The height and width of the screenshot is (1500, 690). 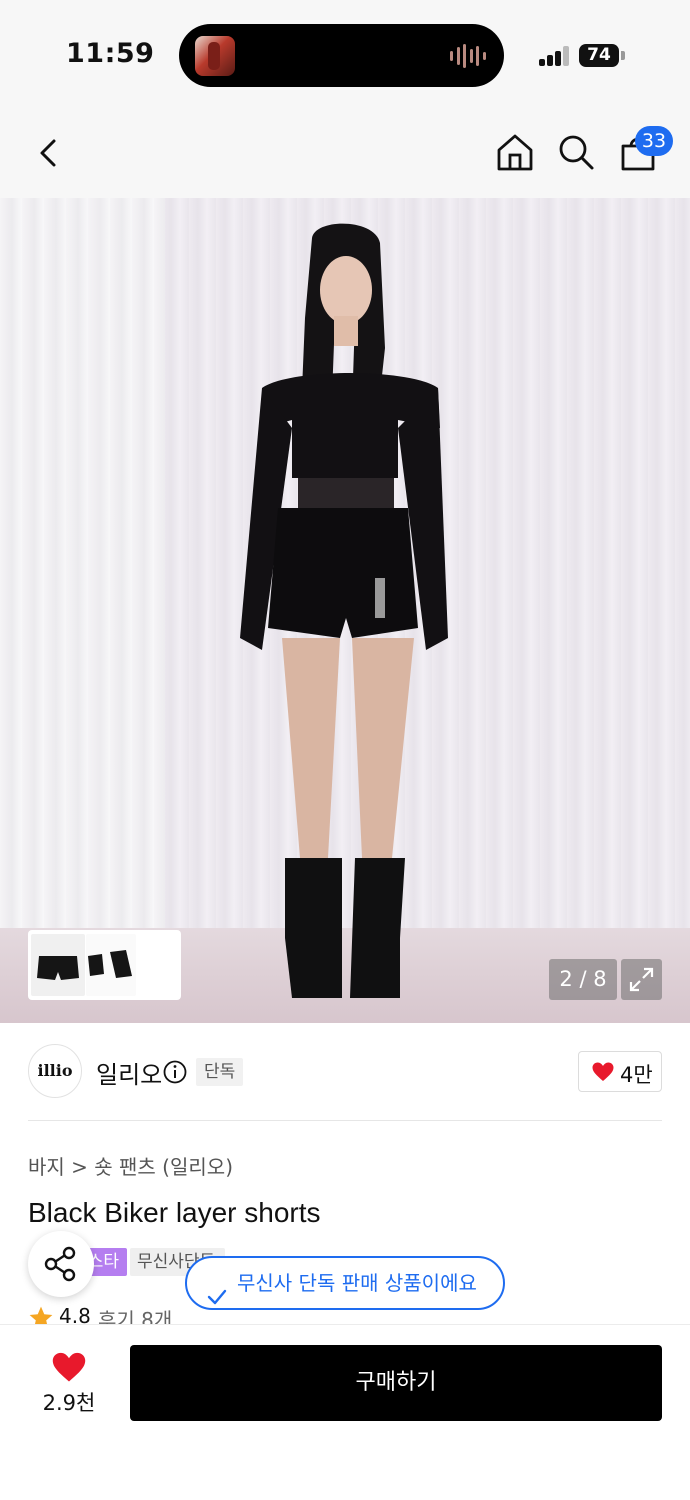 I want to click on share-icon, so click(x=61, y=1264).